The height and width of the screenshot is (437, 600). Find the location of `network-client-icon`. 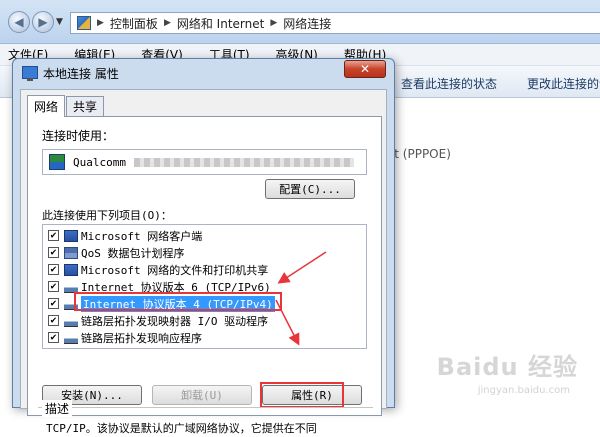

network-client-icon is located at coordinates (71, 235).